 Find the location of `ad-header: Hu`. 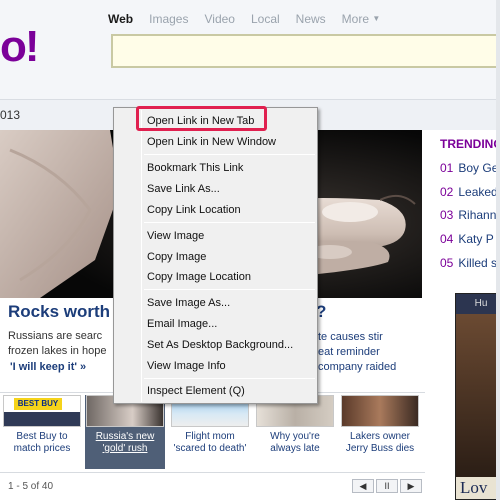

ad-header: Hu is located at coordinates (478, 304).